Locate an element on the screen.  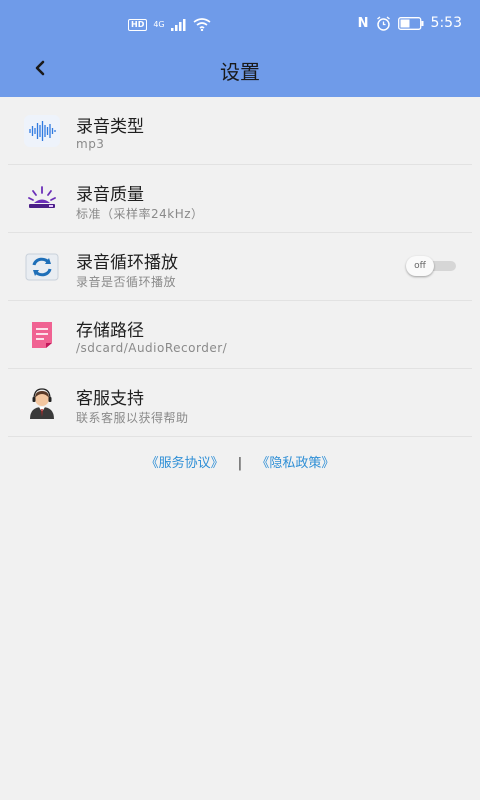
loop-toggle: off is located at coordinates (431, 266).